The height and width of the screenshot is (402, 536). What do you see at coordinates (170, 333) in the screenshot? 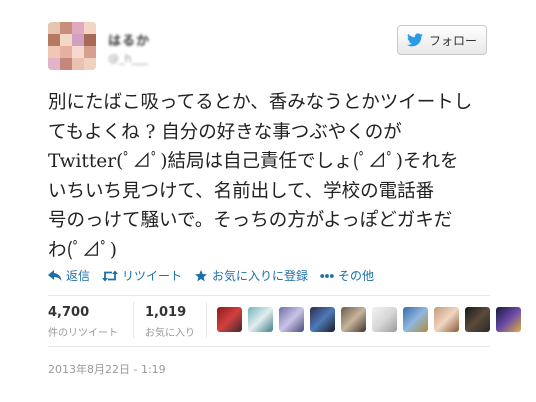
I see `favorite-count-label: お気に入り` at bounding box center [170, 333].